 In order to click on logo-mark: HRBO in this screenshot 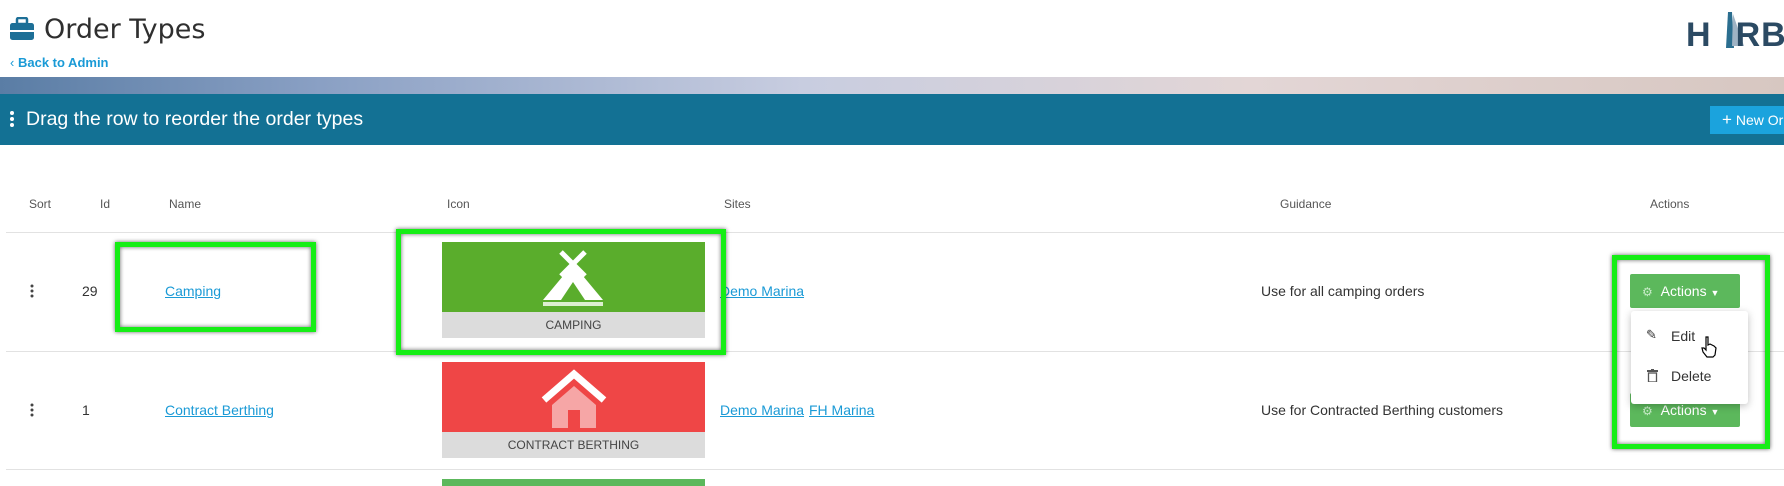, I will do `click(1735, 32)`.